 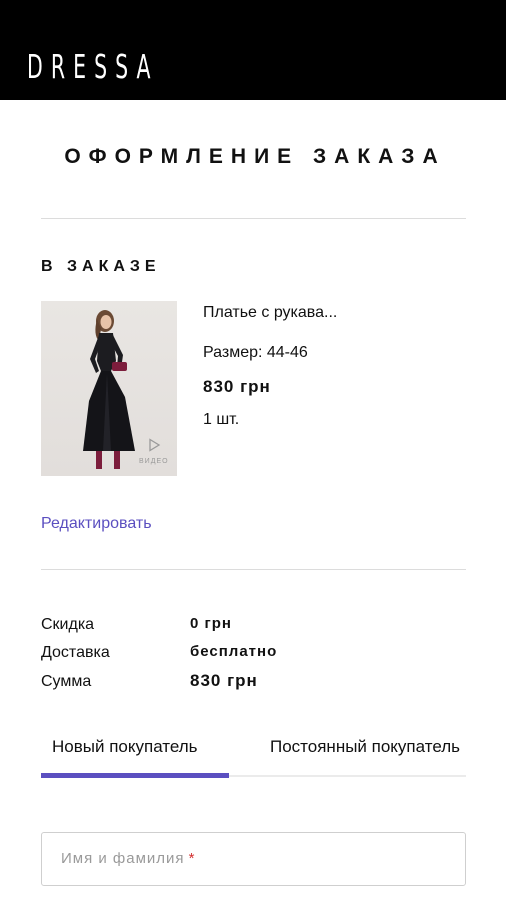 I want to click on product-price: 830 грн, so click(x=237, y=386).